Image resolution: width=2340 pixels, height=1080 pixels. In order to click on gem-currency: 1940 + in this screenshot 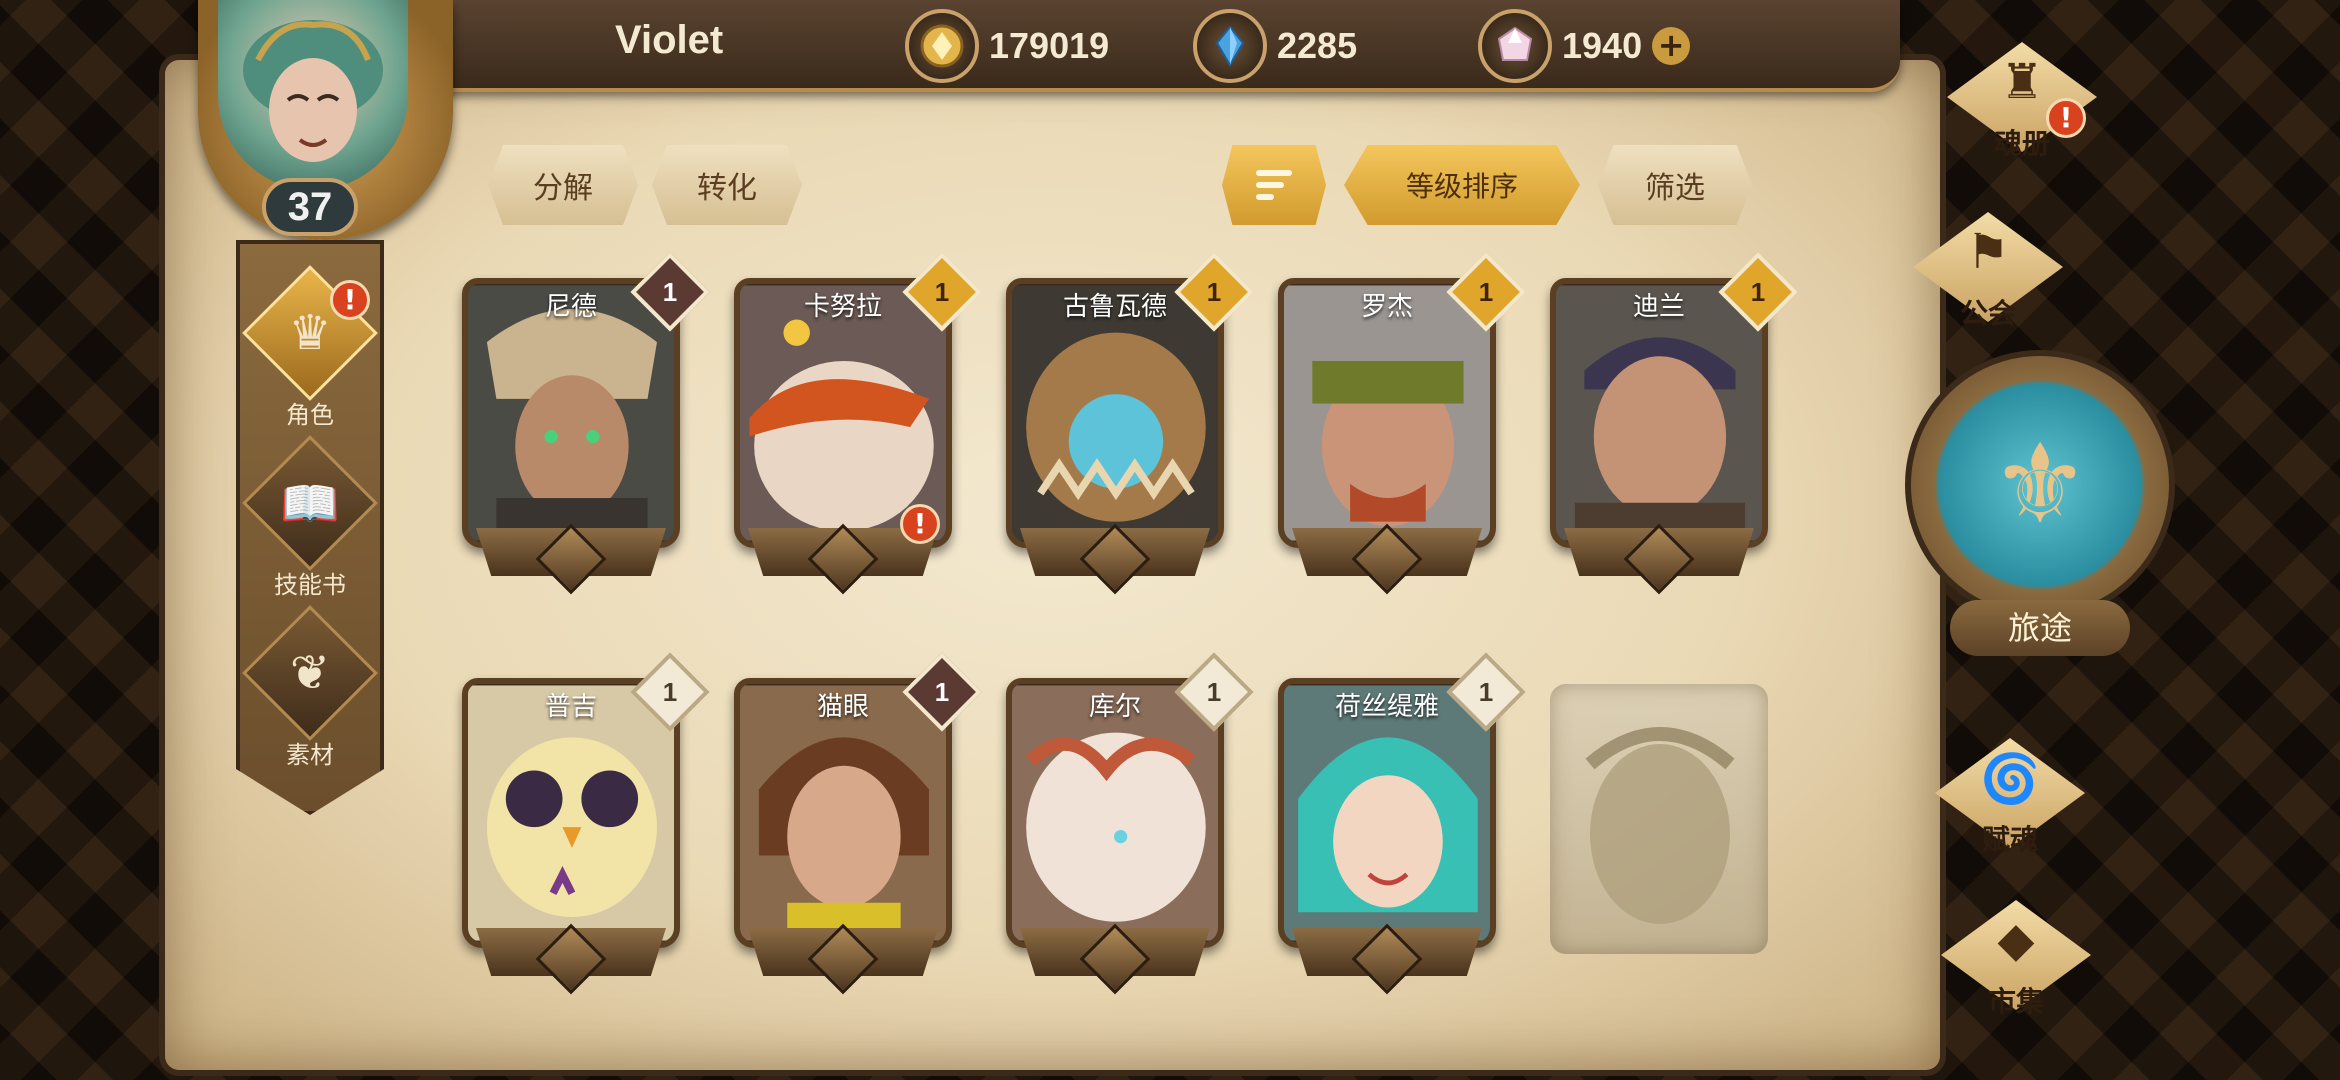, I will do `click(1584, 46)`.